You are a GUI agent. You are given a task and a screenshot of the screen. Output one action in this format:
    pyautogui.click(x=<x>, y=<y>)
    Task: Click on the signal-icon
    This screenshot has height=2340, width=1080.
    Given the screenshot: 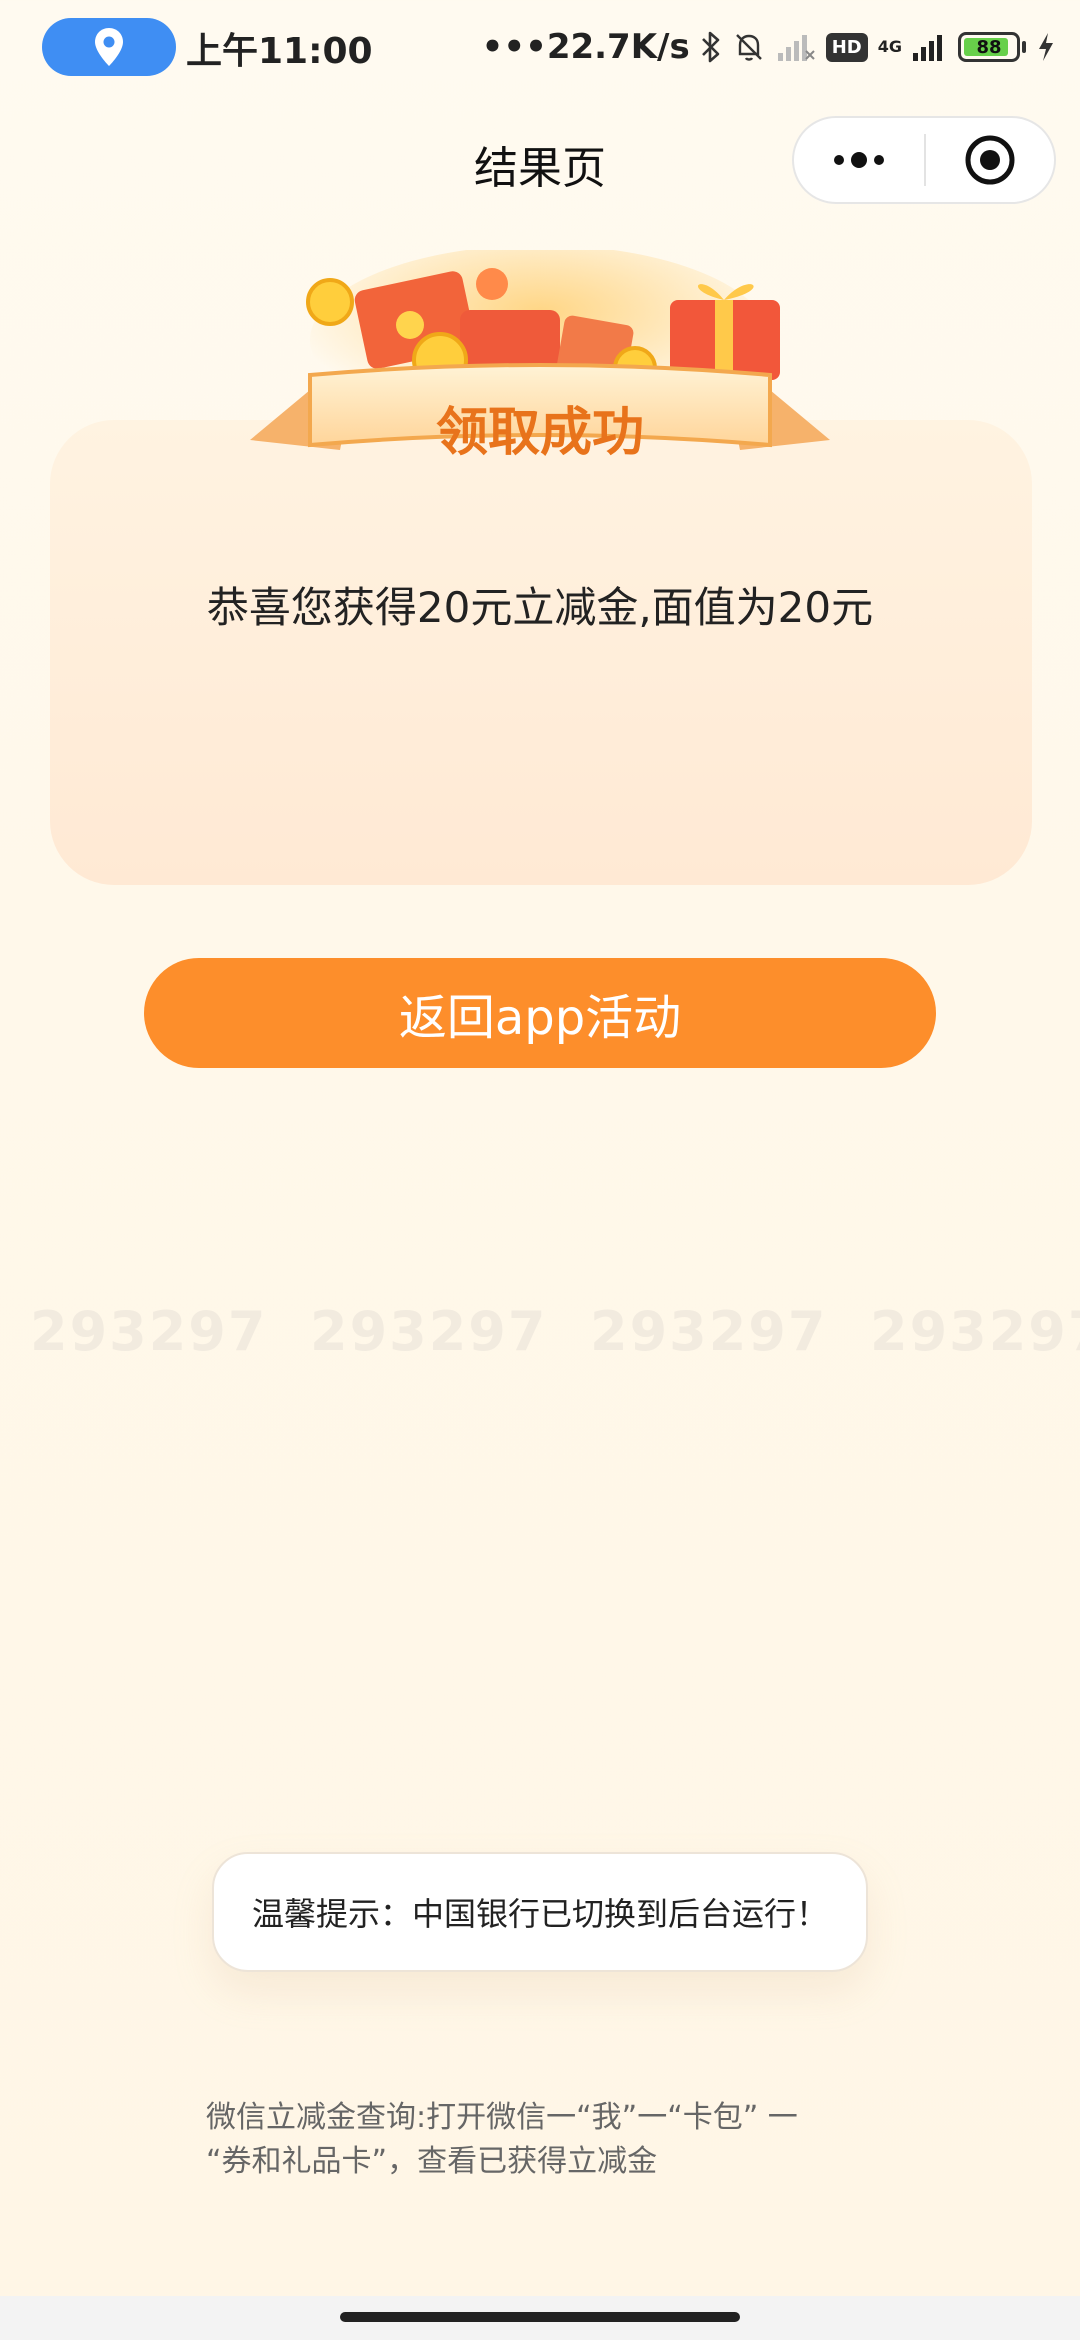 What is the action you would take?
    pyautogui.click(x=927, y=48)
    